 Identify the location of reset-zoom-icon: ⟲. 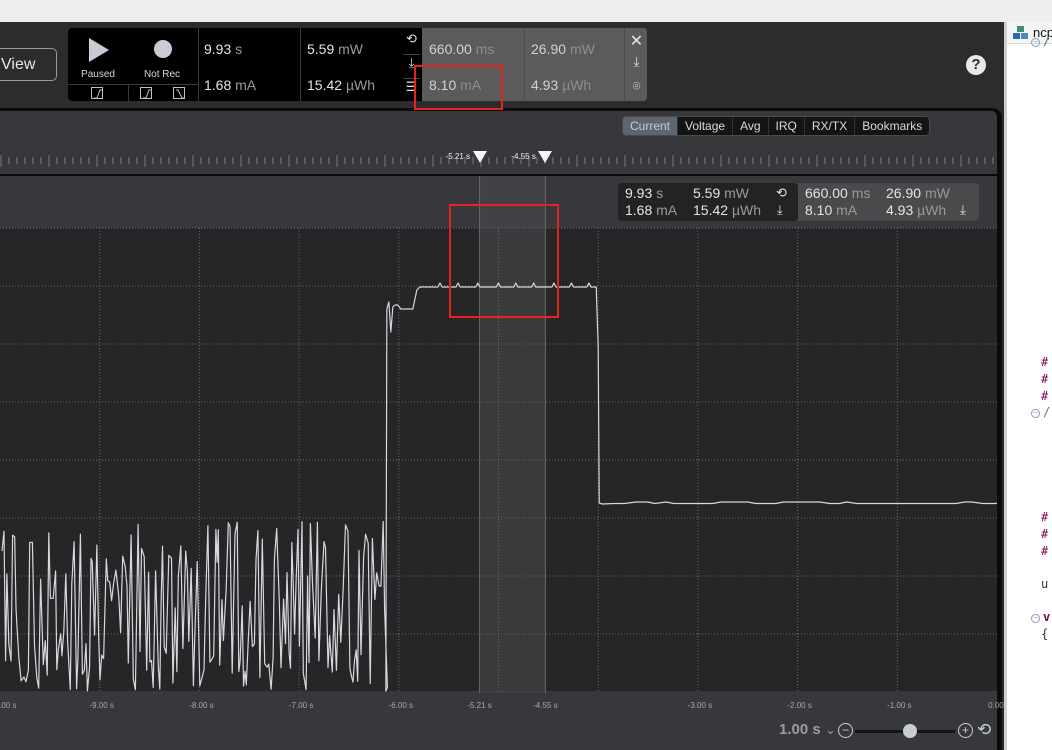
(984, 730).